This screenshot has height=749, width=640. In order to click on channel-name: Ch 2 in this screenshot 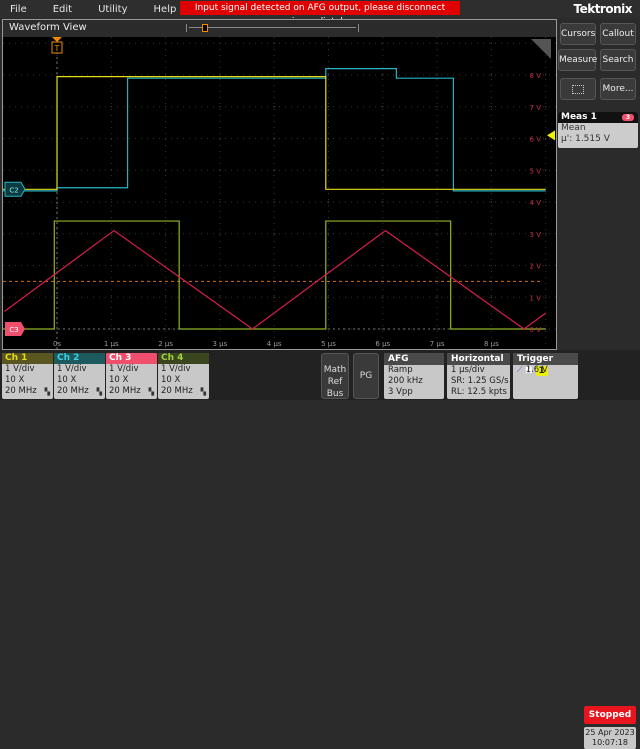, I will do `click(79, 358)`.